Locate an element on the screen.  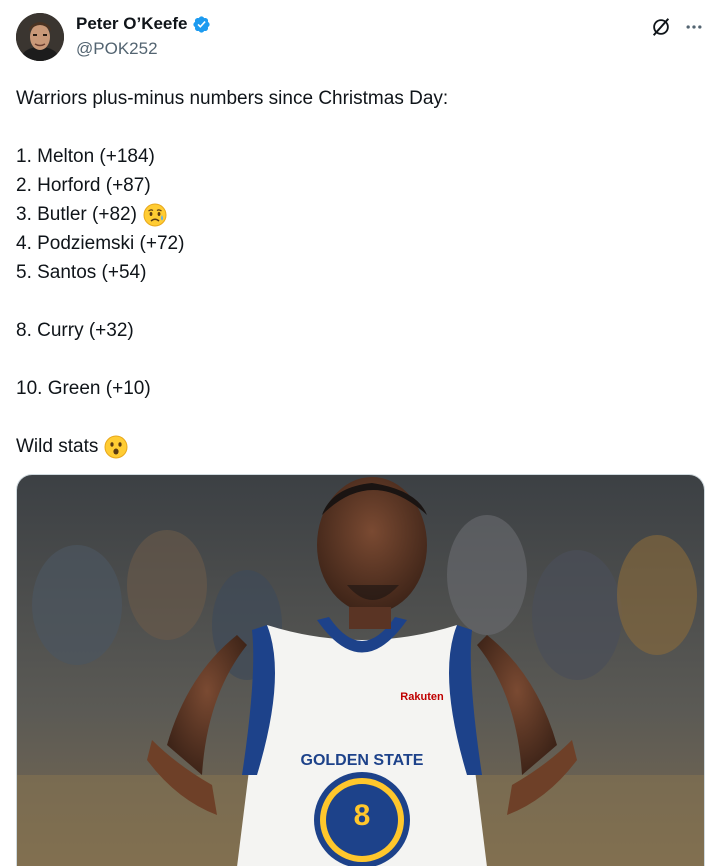
sad-but-relieved-face-icon is located at coordinates (155, 214).